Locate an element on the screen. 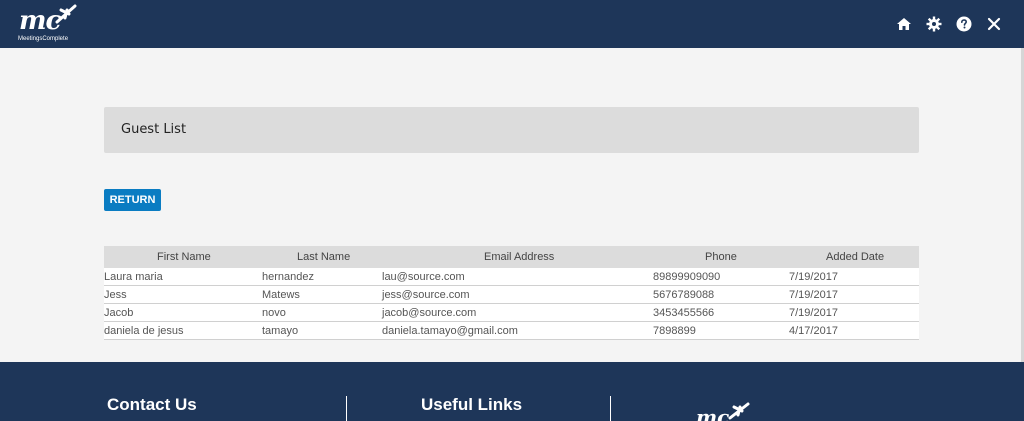 The width and height of the screenshot is (1024, 421). logo-brand-text: MeetingsComplete is located at coordinates (43, 39).